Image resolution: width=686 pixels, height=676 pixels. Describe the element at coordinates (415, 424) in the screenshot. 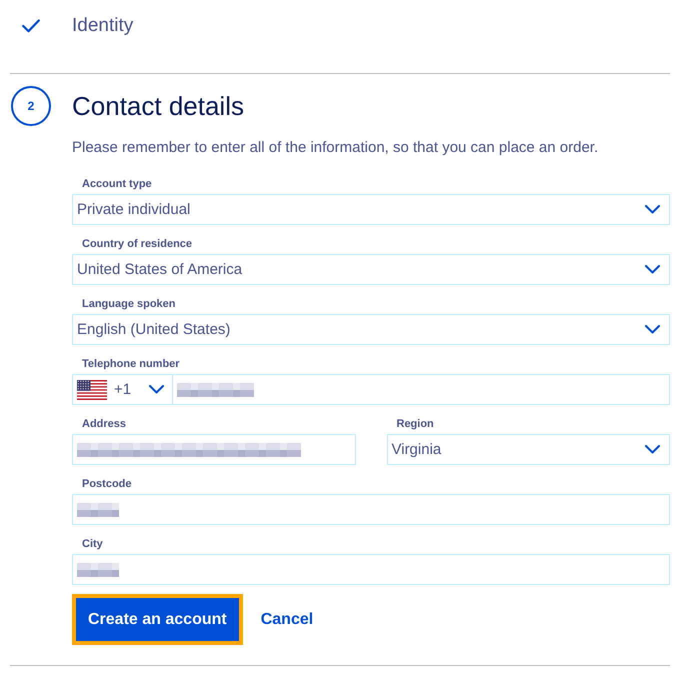

I see `field-label: Region` at that location.